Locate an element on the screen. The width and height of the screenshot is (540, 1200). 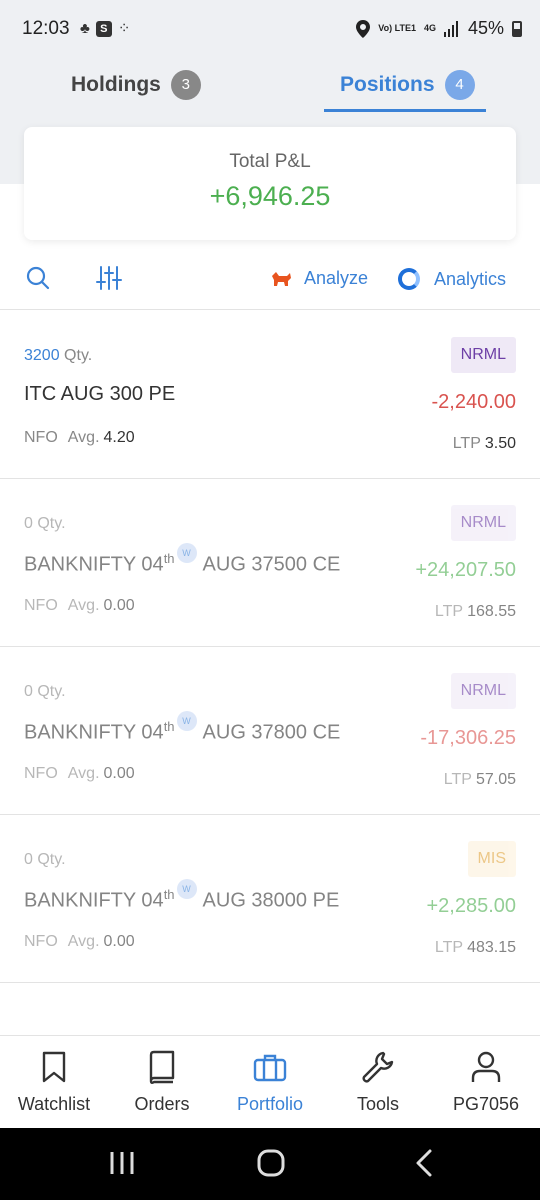
notification-icon: ♣ is located at coordinates (85, 28).